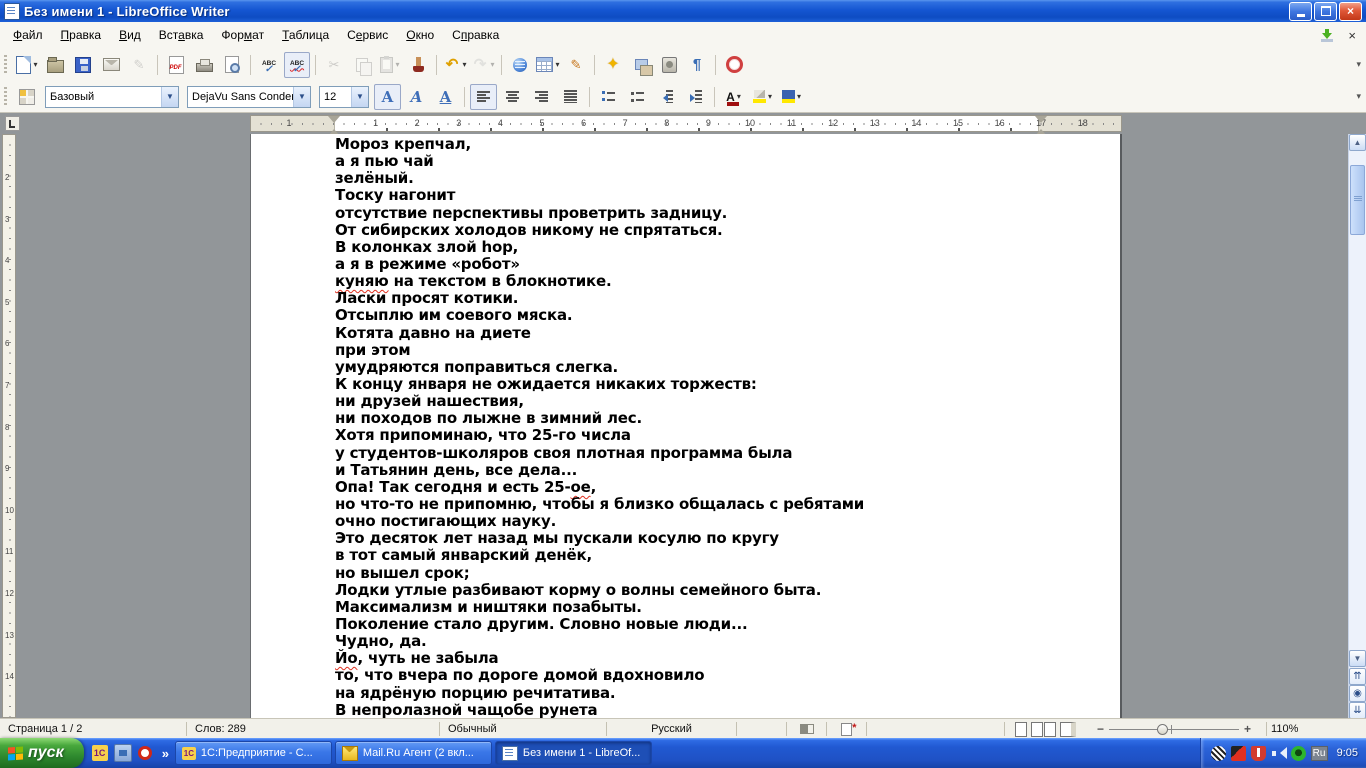 This screenshot has width=1366, height=768. What do you see at coordinates (249, 96) in the screenshot?
I see `font-name-combo: DejaVu Sans Conder ▼` at bounding box center [249, 96].